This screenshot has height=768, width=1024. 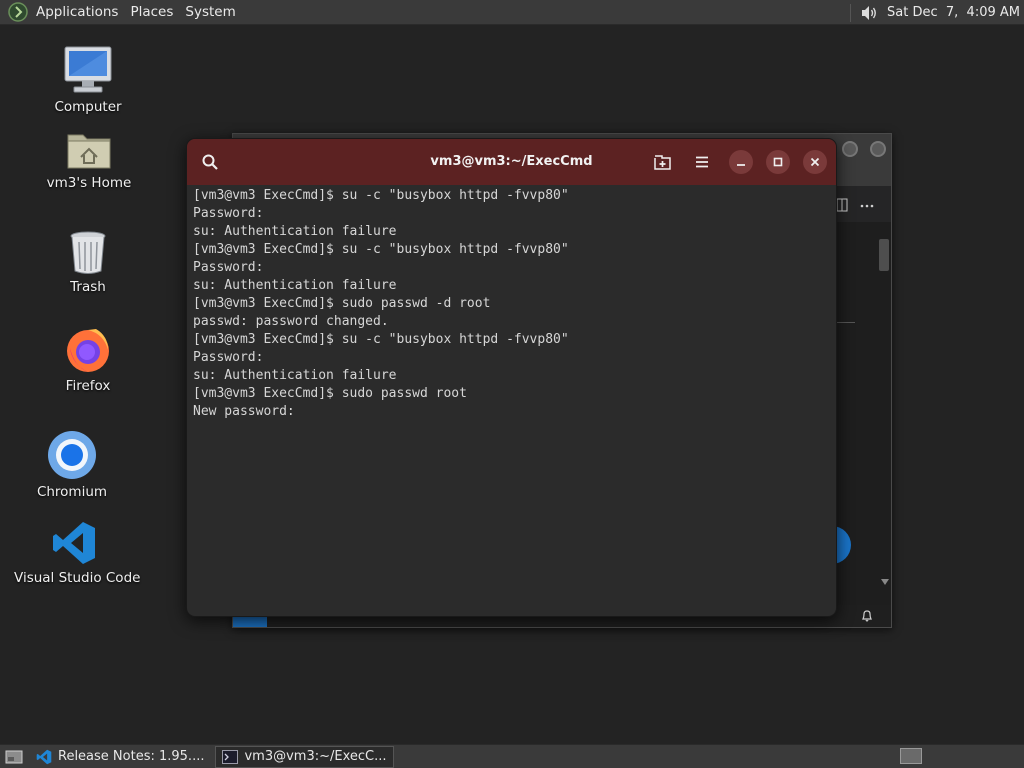 What do you see at coordinates (842, 205) in the screenshot?
I see `split-editor-icon` at bounding box center [842, 205].